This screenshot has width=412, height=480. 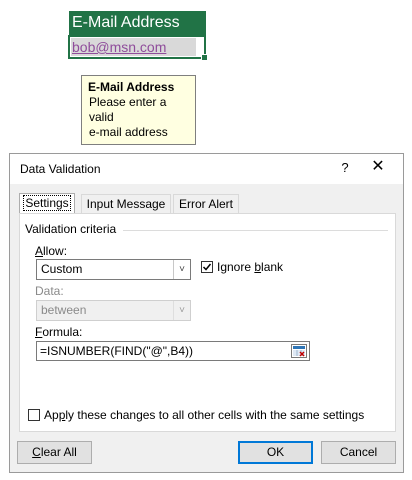 I want to click on selected-cell: bob@msn.com, so click(x=138, y=48).